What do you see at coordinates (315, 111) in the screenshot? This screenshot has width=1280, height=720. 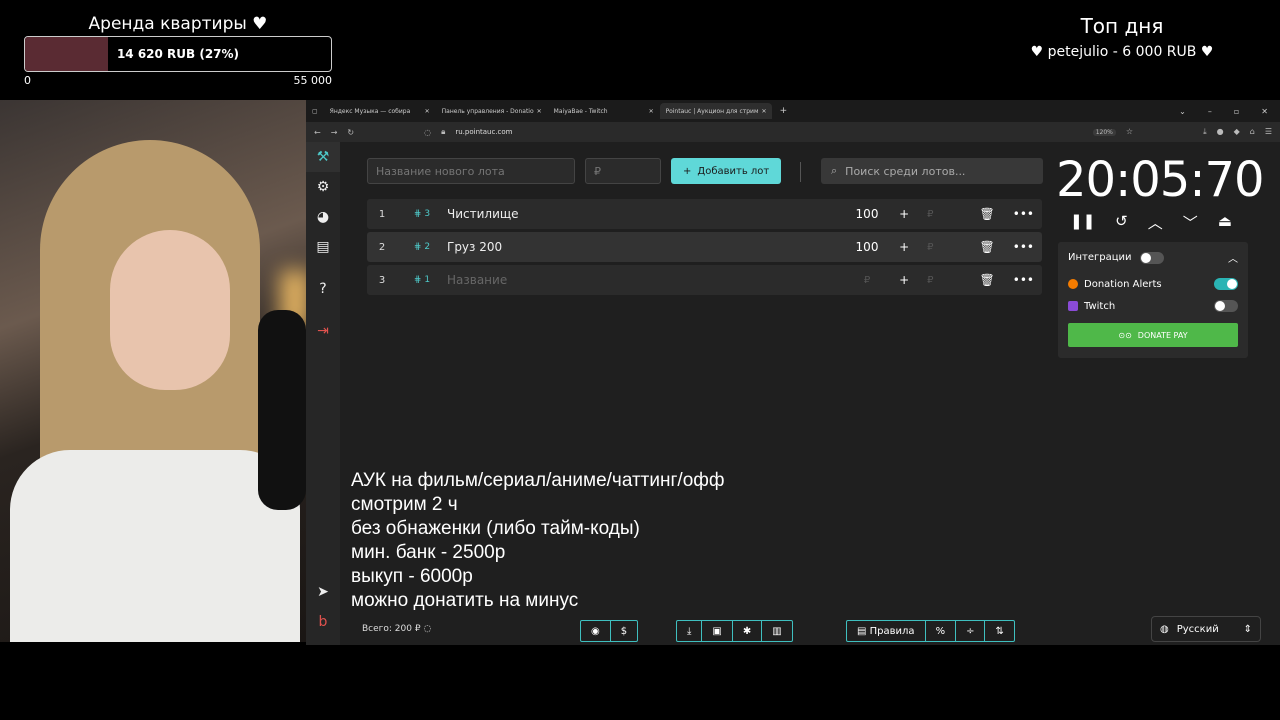 I see `sidebar-toggle-icon: ▢` at bounding box center [315, 111].